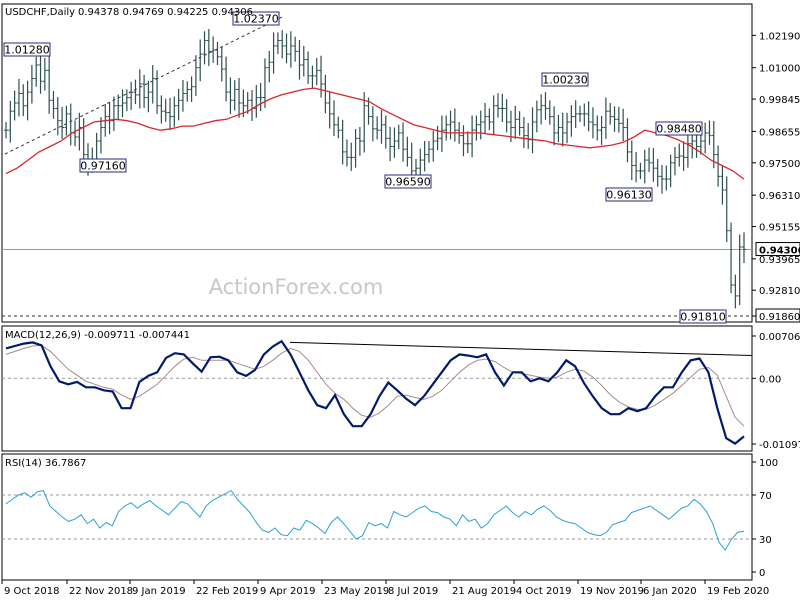 This screenshot has height=604, width=800. What do you see at coordinates (670, 591) in the screenshot?
I see `x-tick-label: 6 Jan 2020` at bounding box center [670, 591].